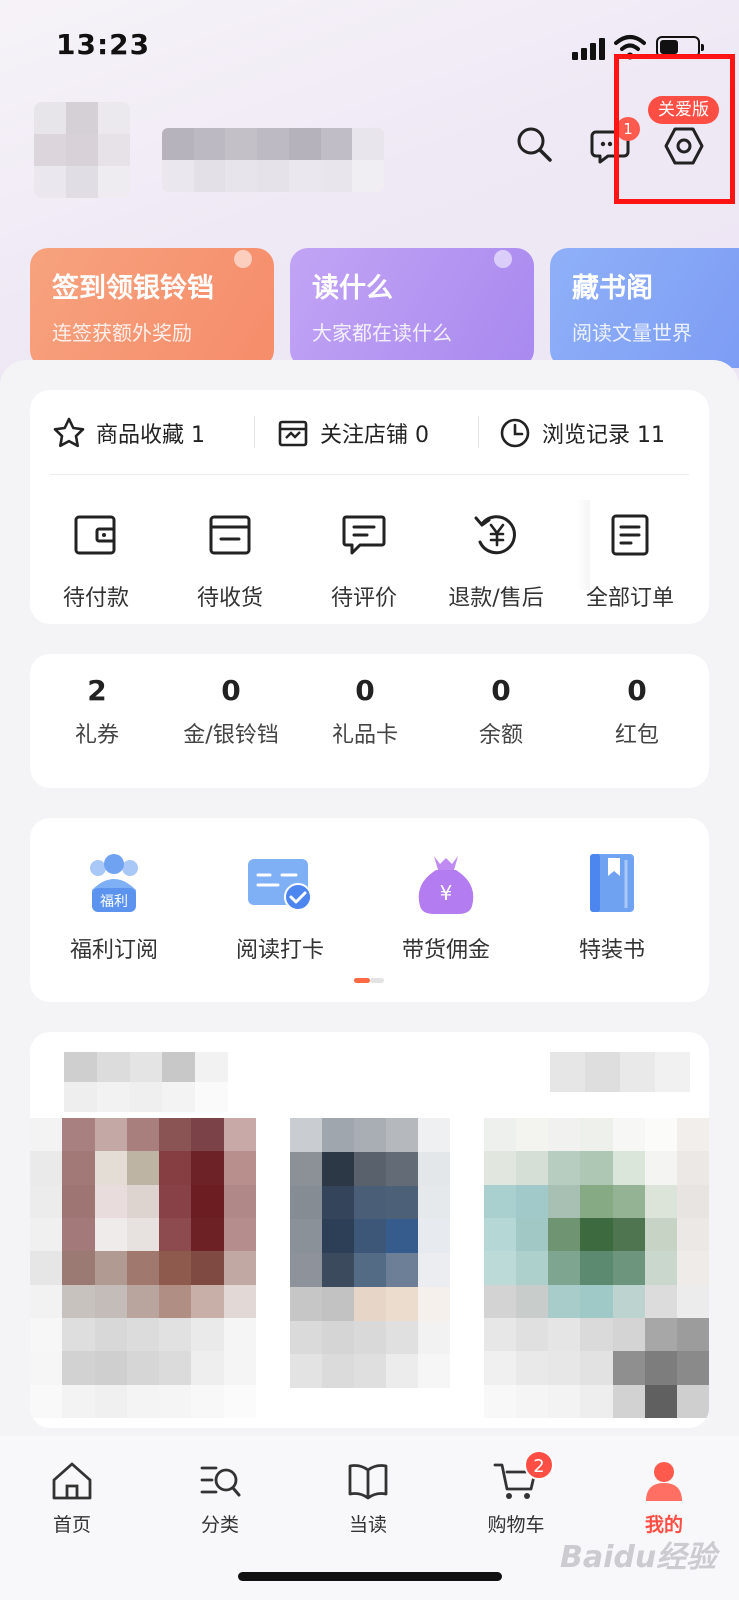 This screenshot has height=1600, width=739. I want to click on refund-icon, so click(495, 535).